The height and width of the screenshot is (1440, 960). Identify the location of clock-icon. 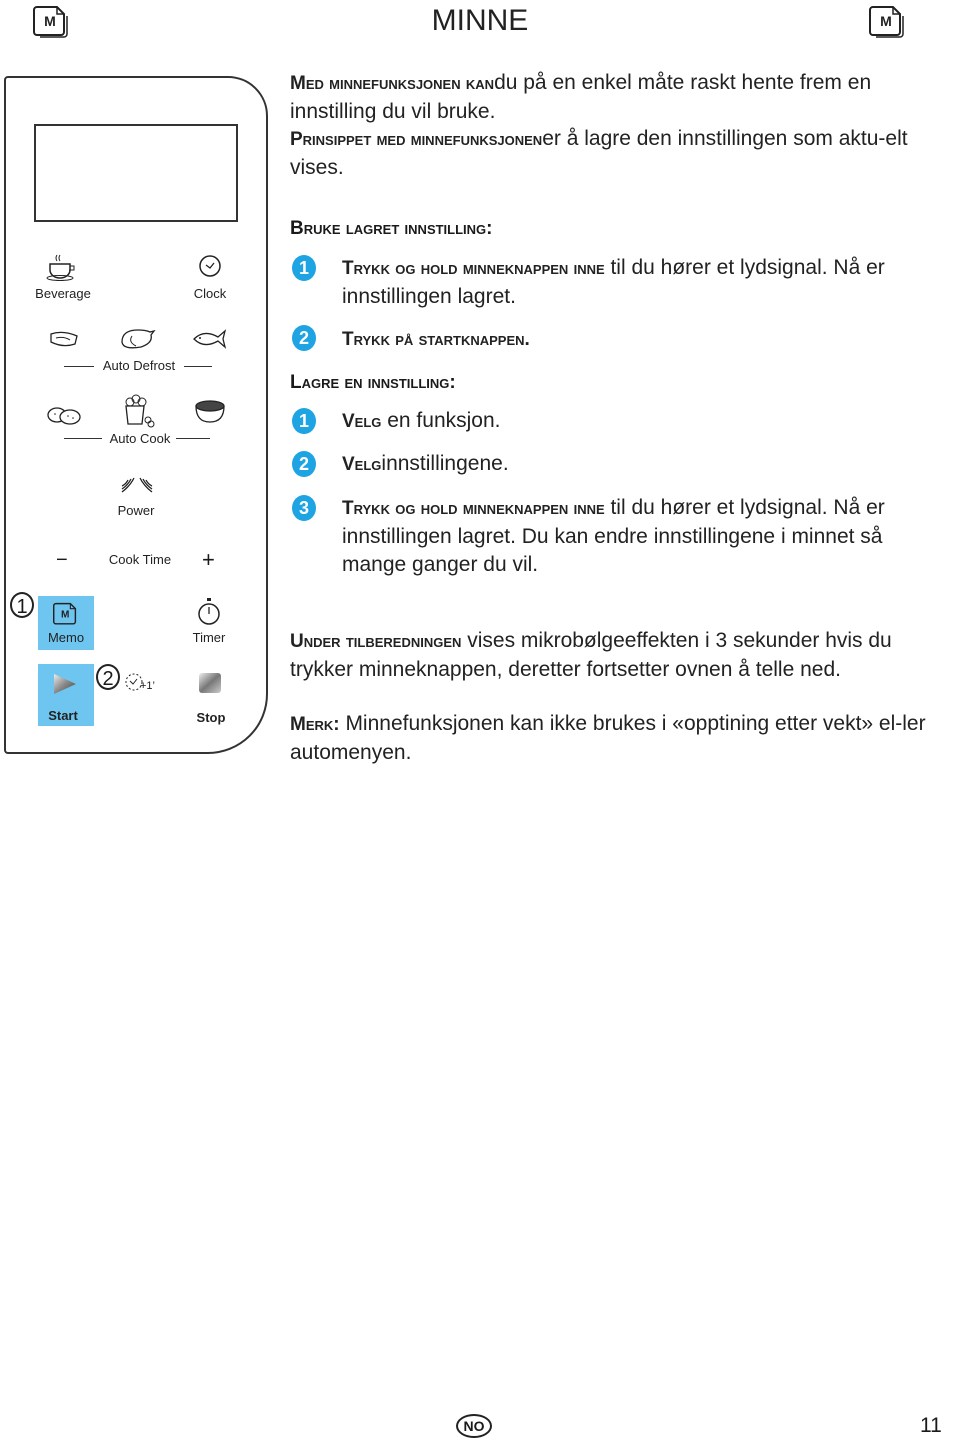
(210, 268).